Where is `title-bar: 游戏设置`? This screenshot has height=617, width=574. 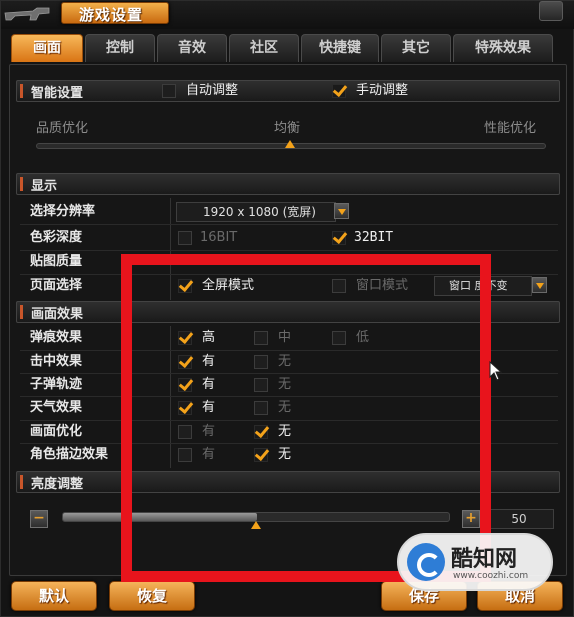
title-bar: 游戏设置 is located at coordinates (287, 15).